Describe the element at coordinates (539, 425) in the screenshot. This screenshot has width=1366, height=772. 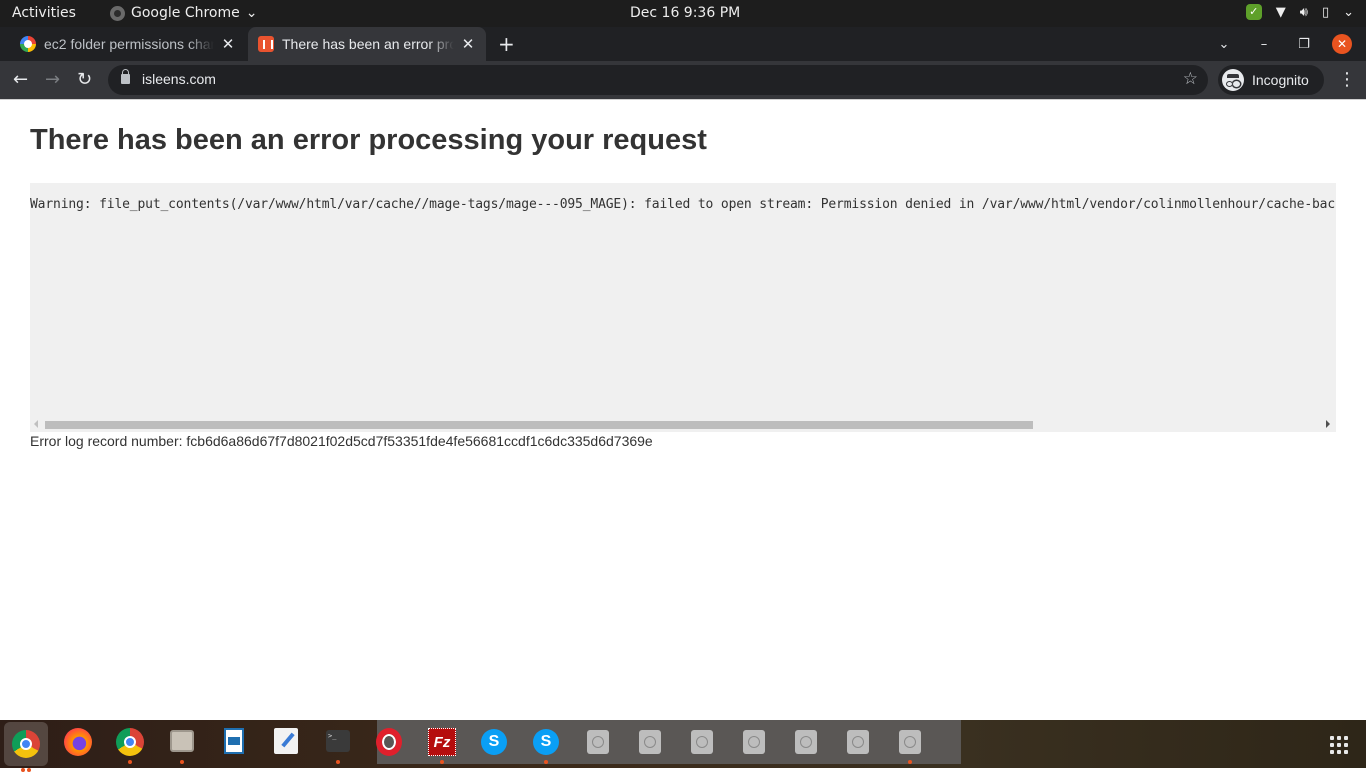
I see `scrollbar-thumb` at that location.